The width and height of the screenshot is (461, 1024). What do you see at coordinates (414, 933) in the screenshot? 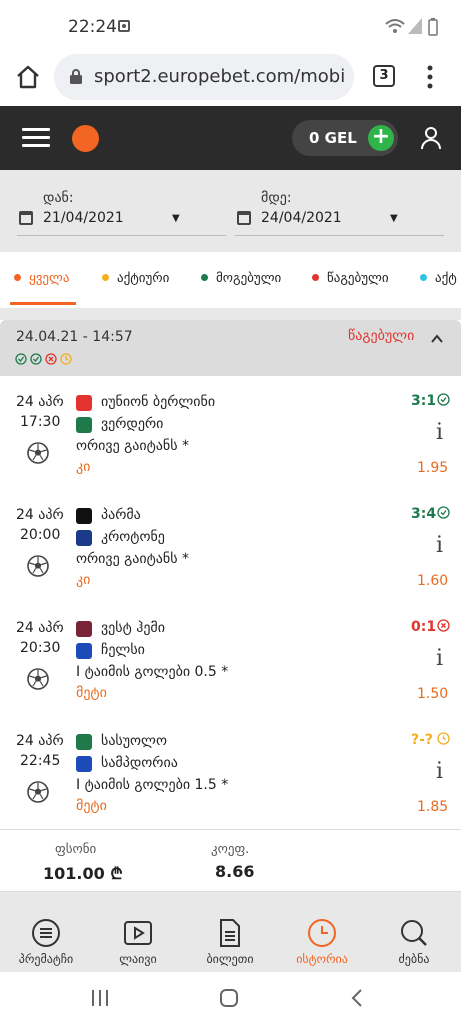
I see `search-icon` at bounding box center [414, 933].